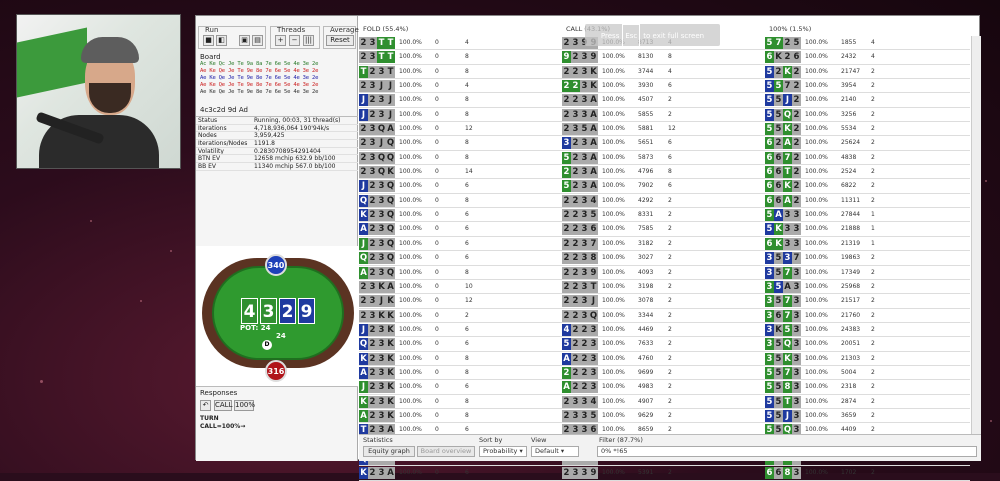  What do you see at coordinates (867, 258) in the screenshot?
I see `hand-row: 3 5 3 7 100.0% 19863 2` at bounding box center [867, 258].